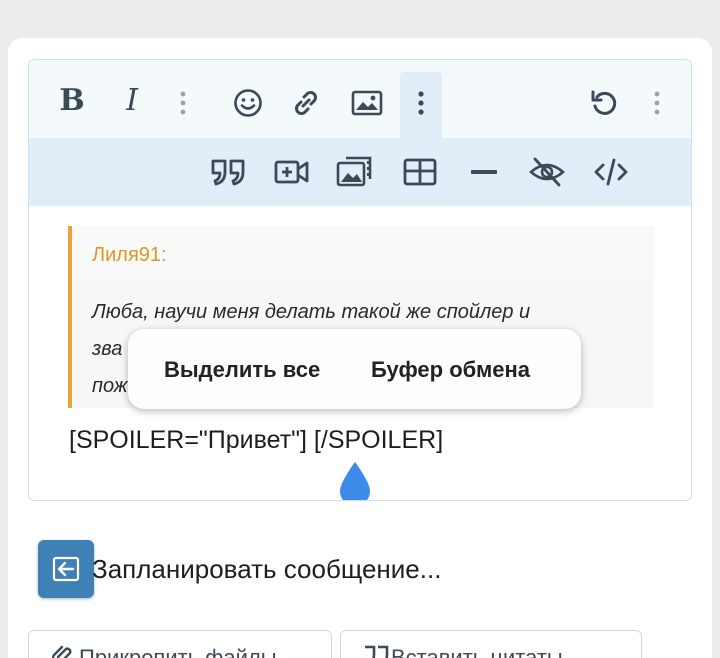 Image resolution: width=720 pixels, height=658 pixels. What do you see at coordinates (604, 103) in the screenshot?
I see `undo-icon` at bounding box center [604, 103].